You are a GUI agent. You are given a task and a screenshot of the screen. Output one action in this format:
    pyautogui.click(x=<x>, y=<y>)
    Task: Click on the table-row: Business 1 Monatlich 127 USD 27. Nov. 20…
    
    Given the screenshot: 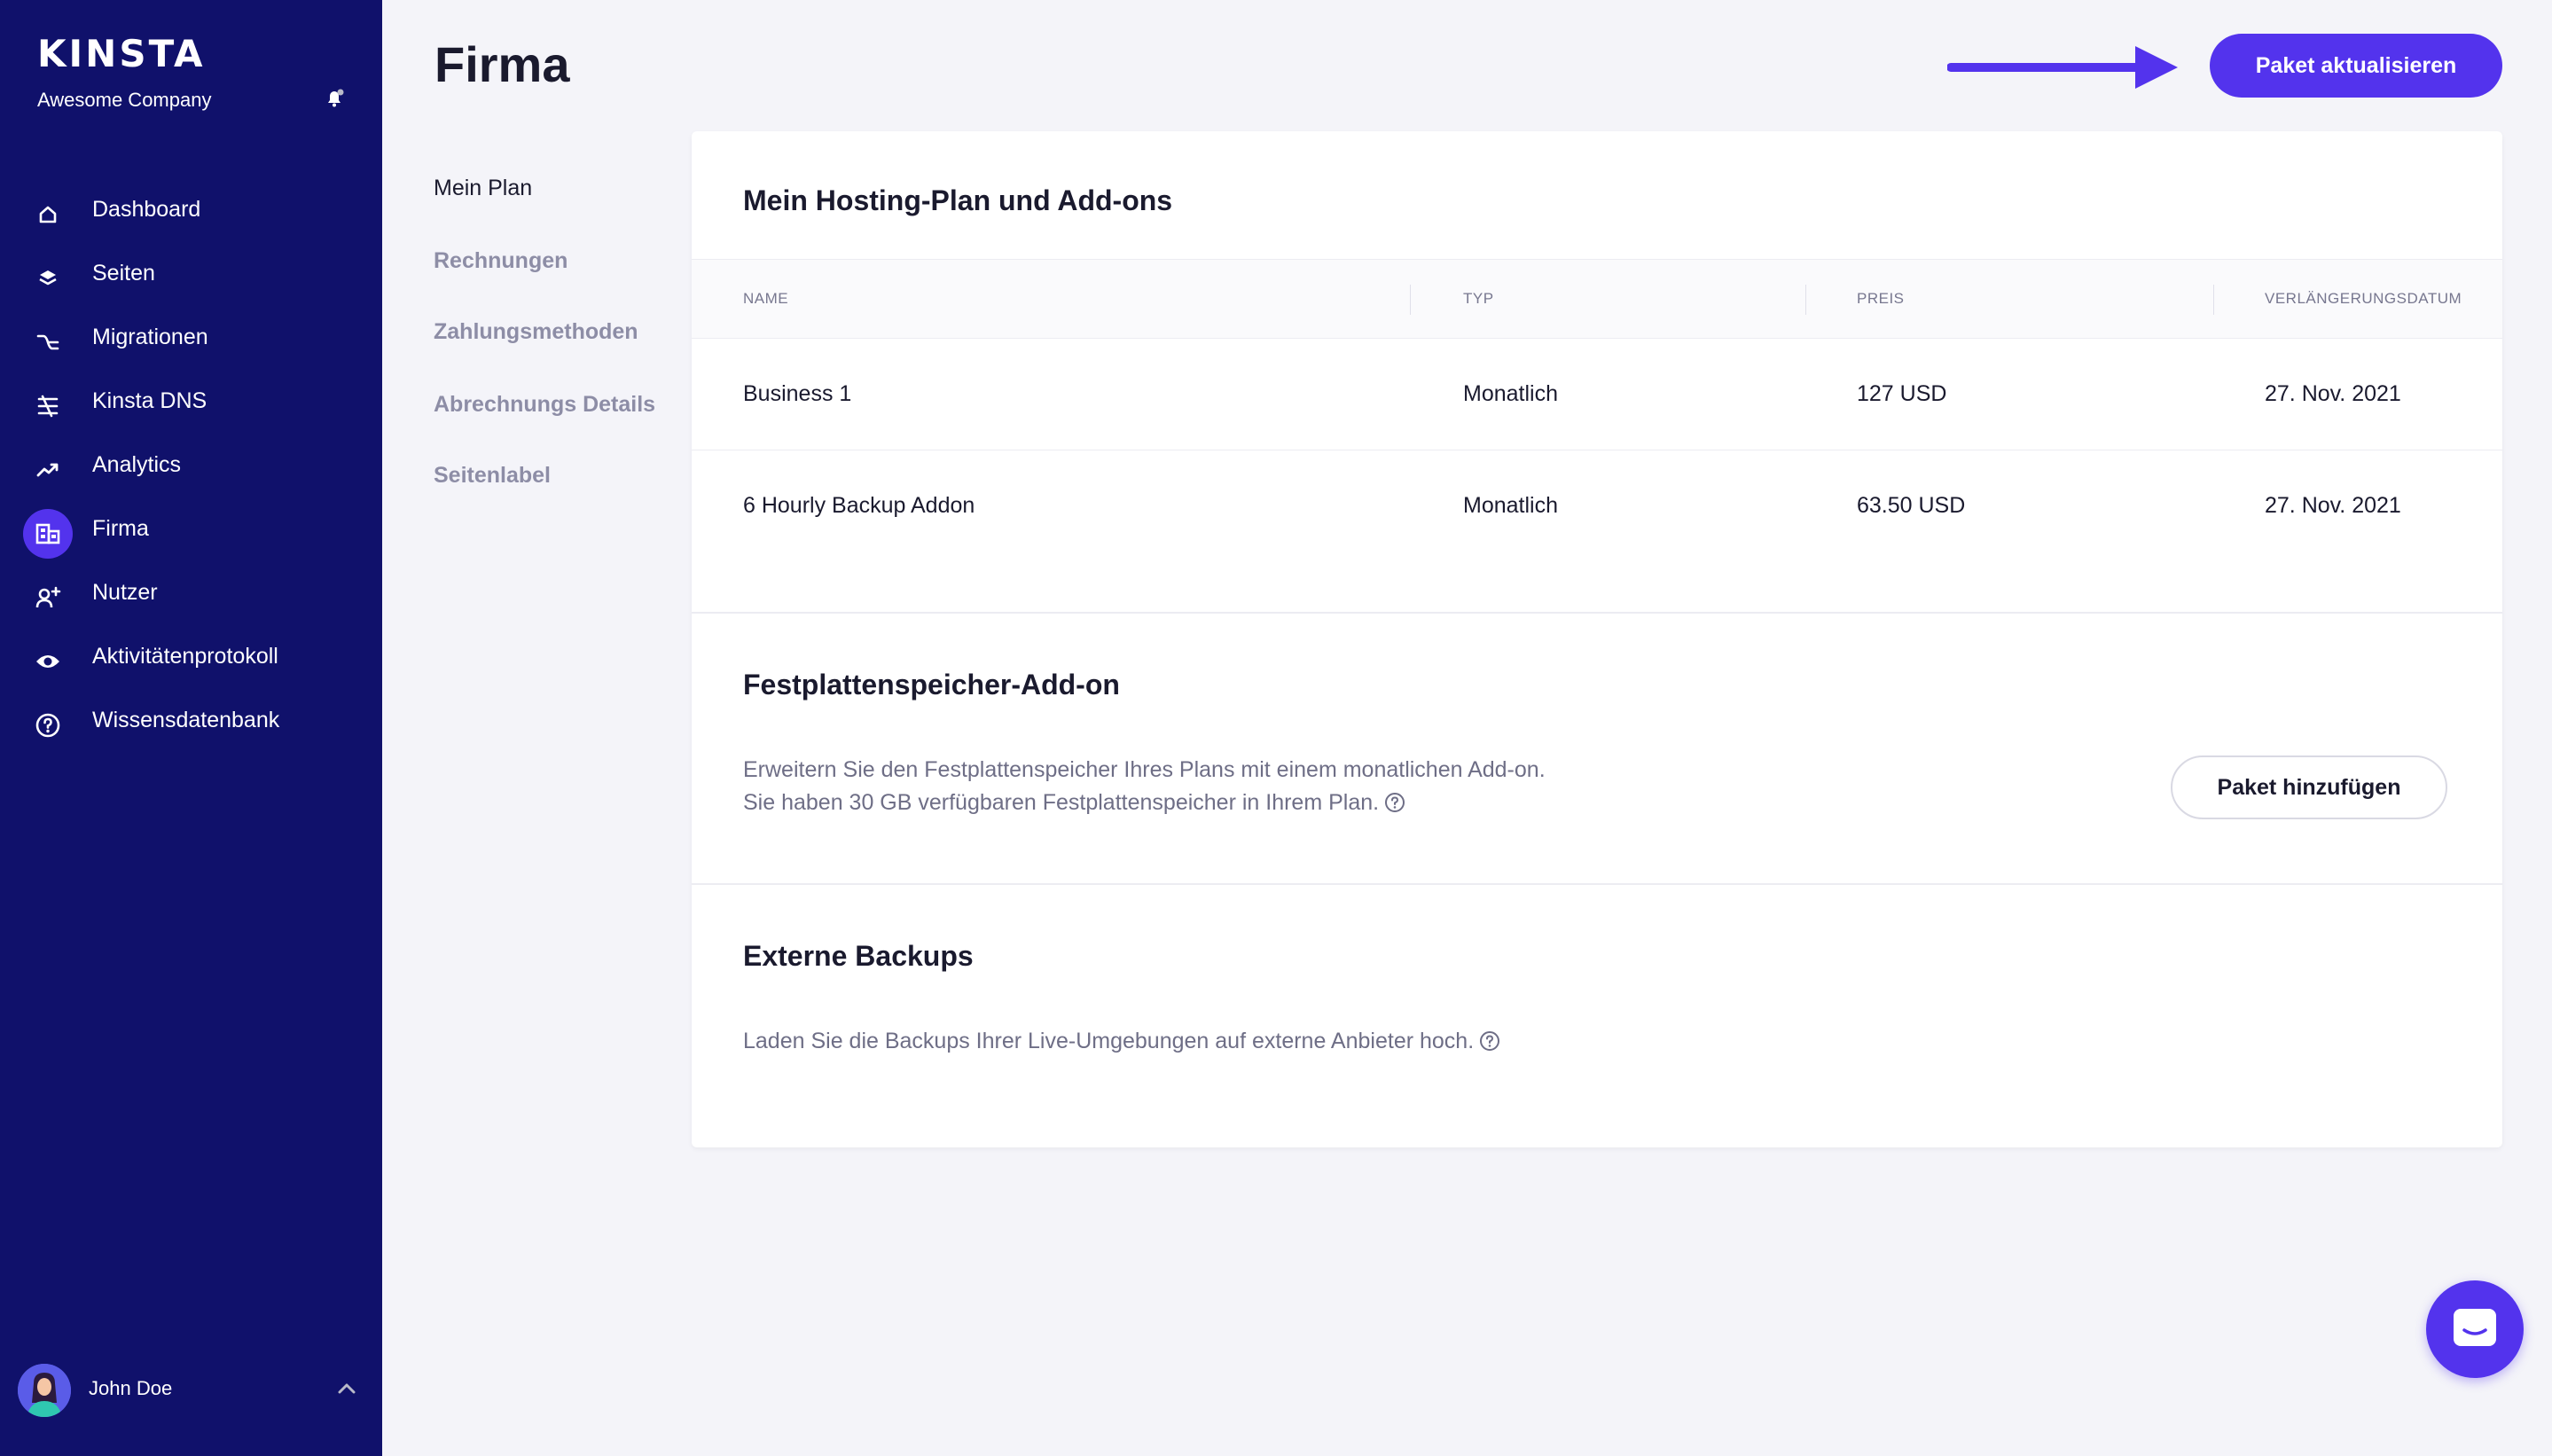 What is the action you would take?
    pyautogui.click(x=1597, y=394)
    